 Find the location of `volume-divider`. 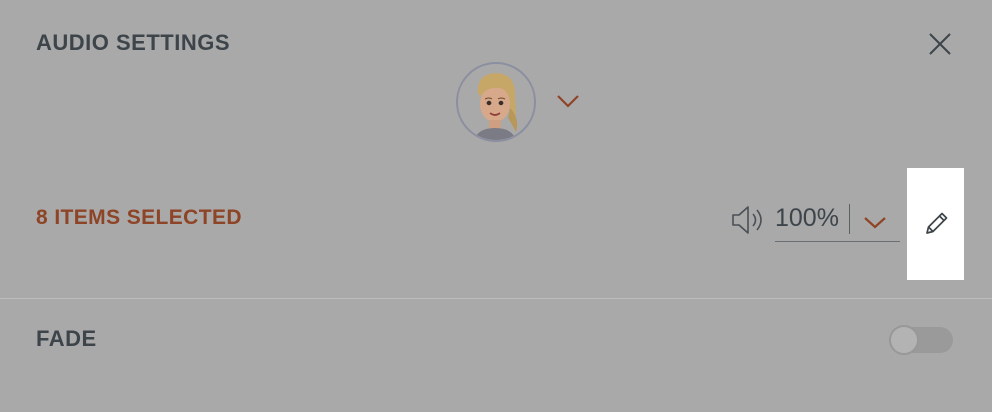

volume-divider is located at coordinates (849, 219).